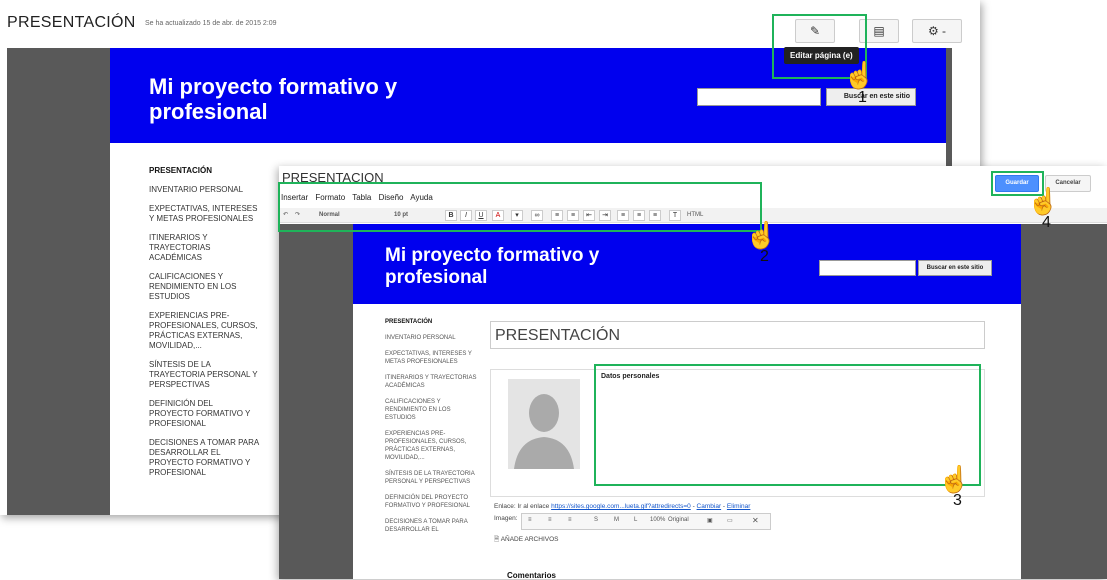 Image resolution: width=1107 pixels, height=580 pixels. Describe the element at coordinates (755, 520) in the screenshot. I see `remove-image-icon: ✕` at that location.